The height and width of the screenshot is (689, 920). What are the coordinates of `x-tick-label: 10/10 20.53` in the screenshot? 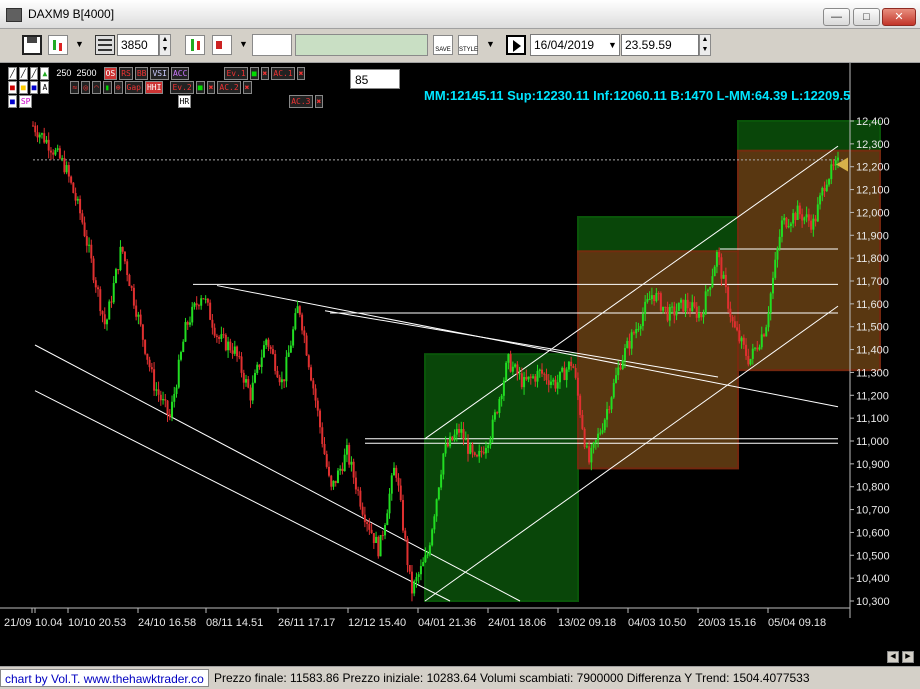 It's located at (97, 623).